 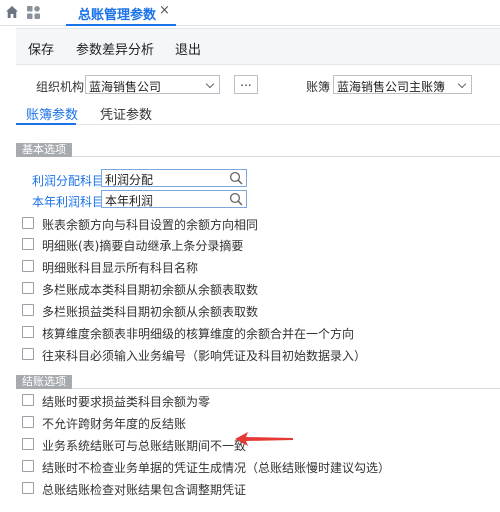 I want to click on basic-options-header: 基本选项, so click(x=258, y=150).